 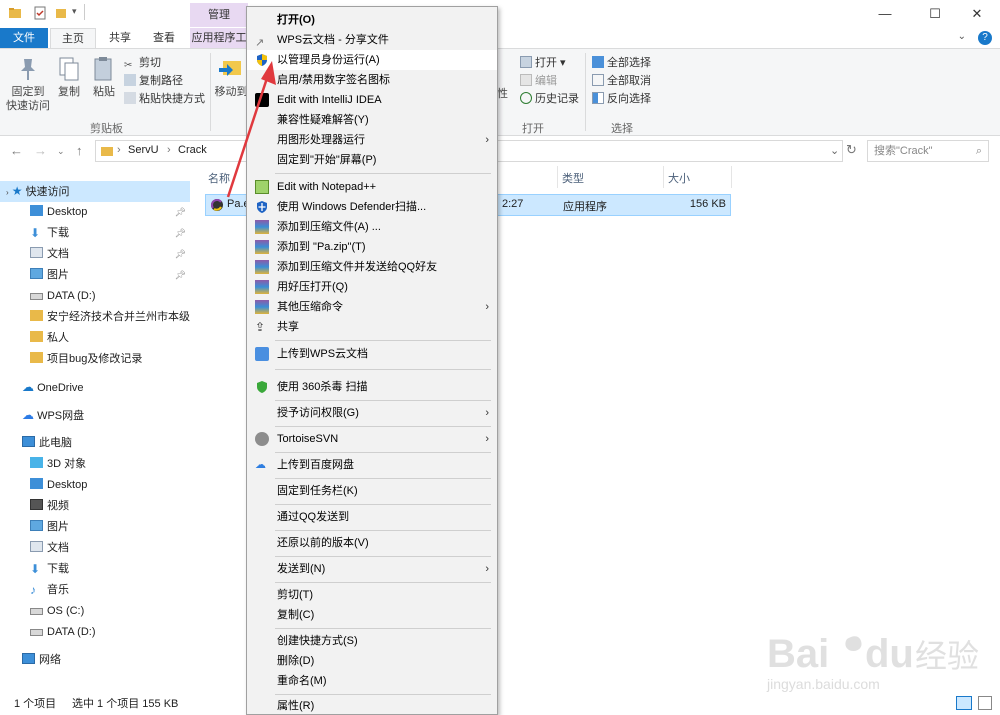 What do you see at coordinates (372, 287) in the screenshot?
I see `menu-item-haozip: 用好压打开(Q)` at bounding box center [372, 287].